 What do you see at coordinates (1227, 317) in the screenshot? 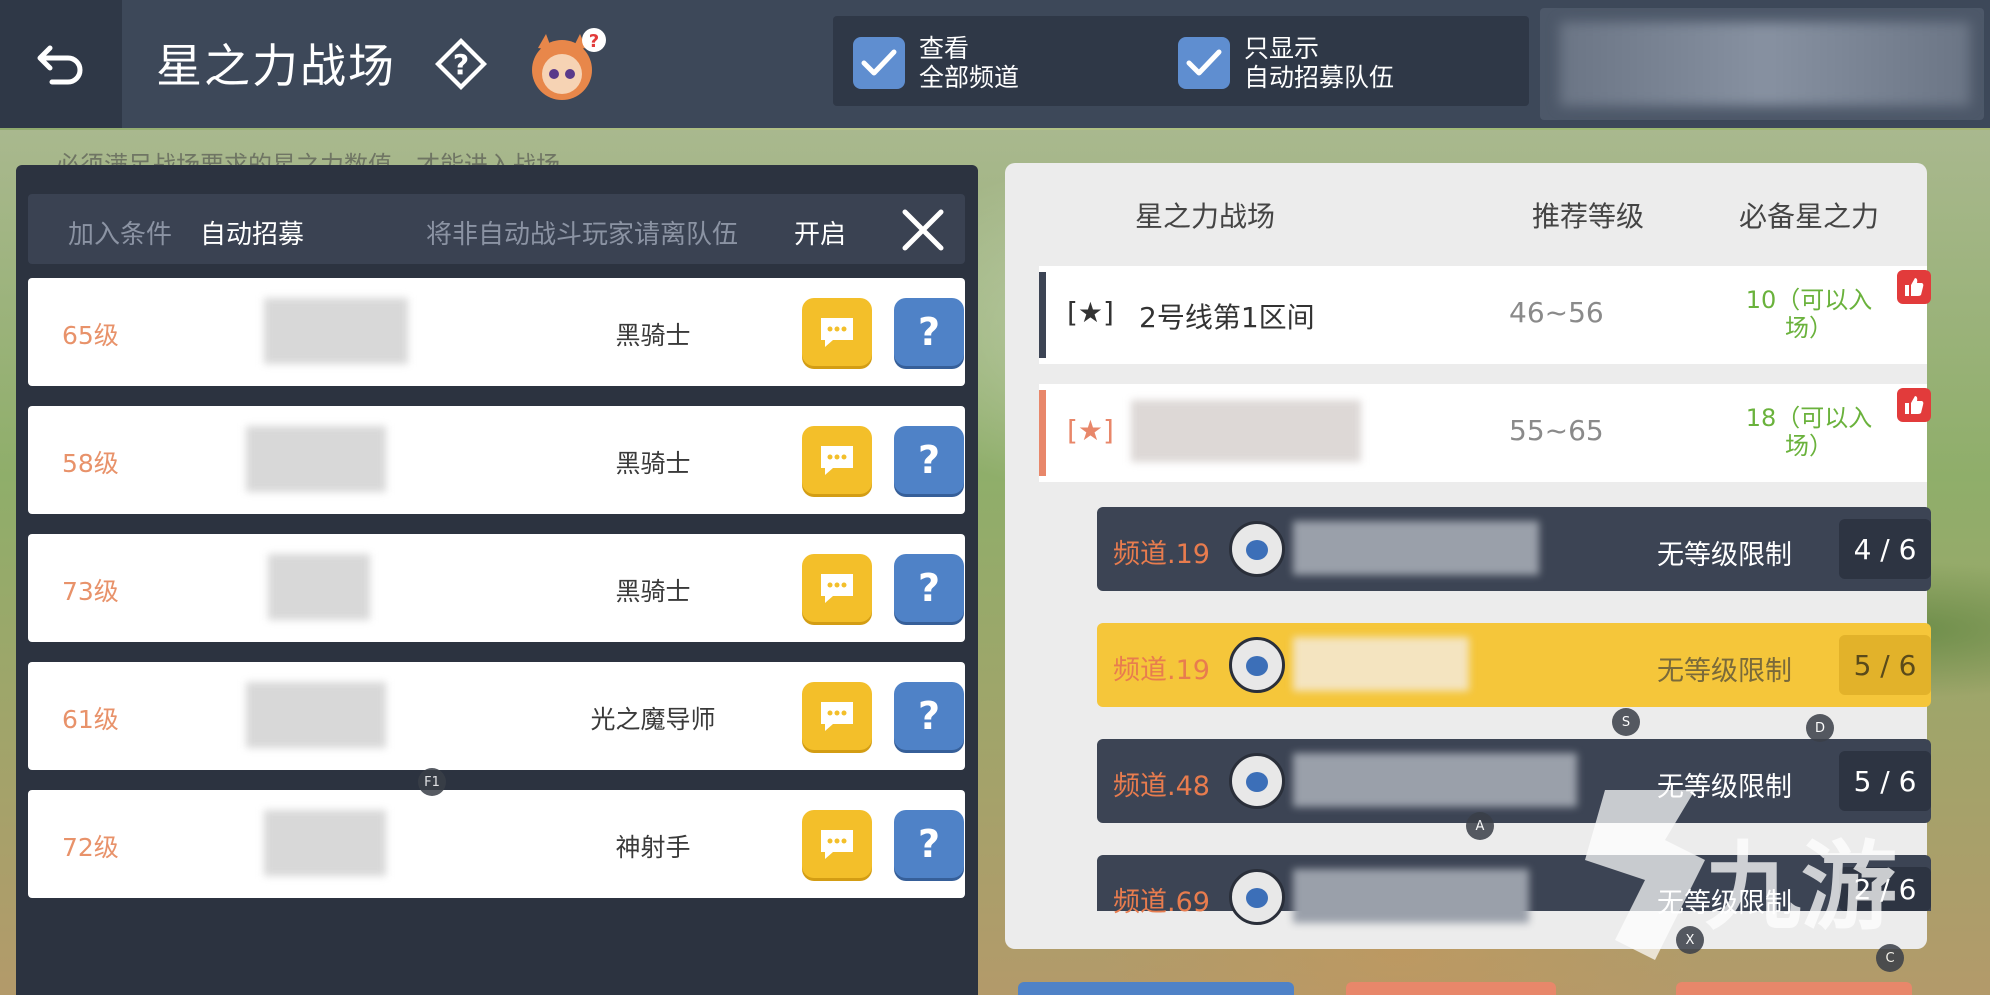
I see `battlefield-name: 2号线第1区间` at bounding box center [1227, 317].